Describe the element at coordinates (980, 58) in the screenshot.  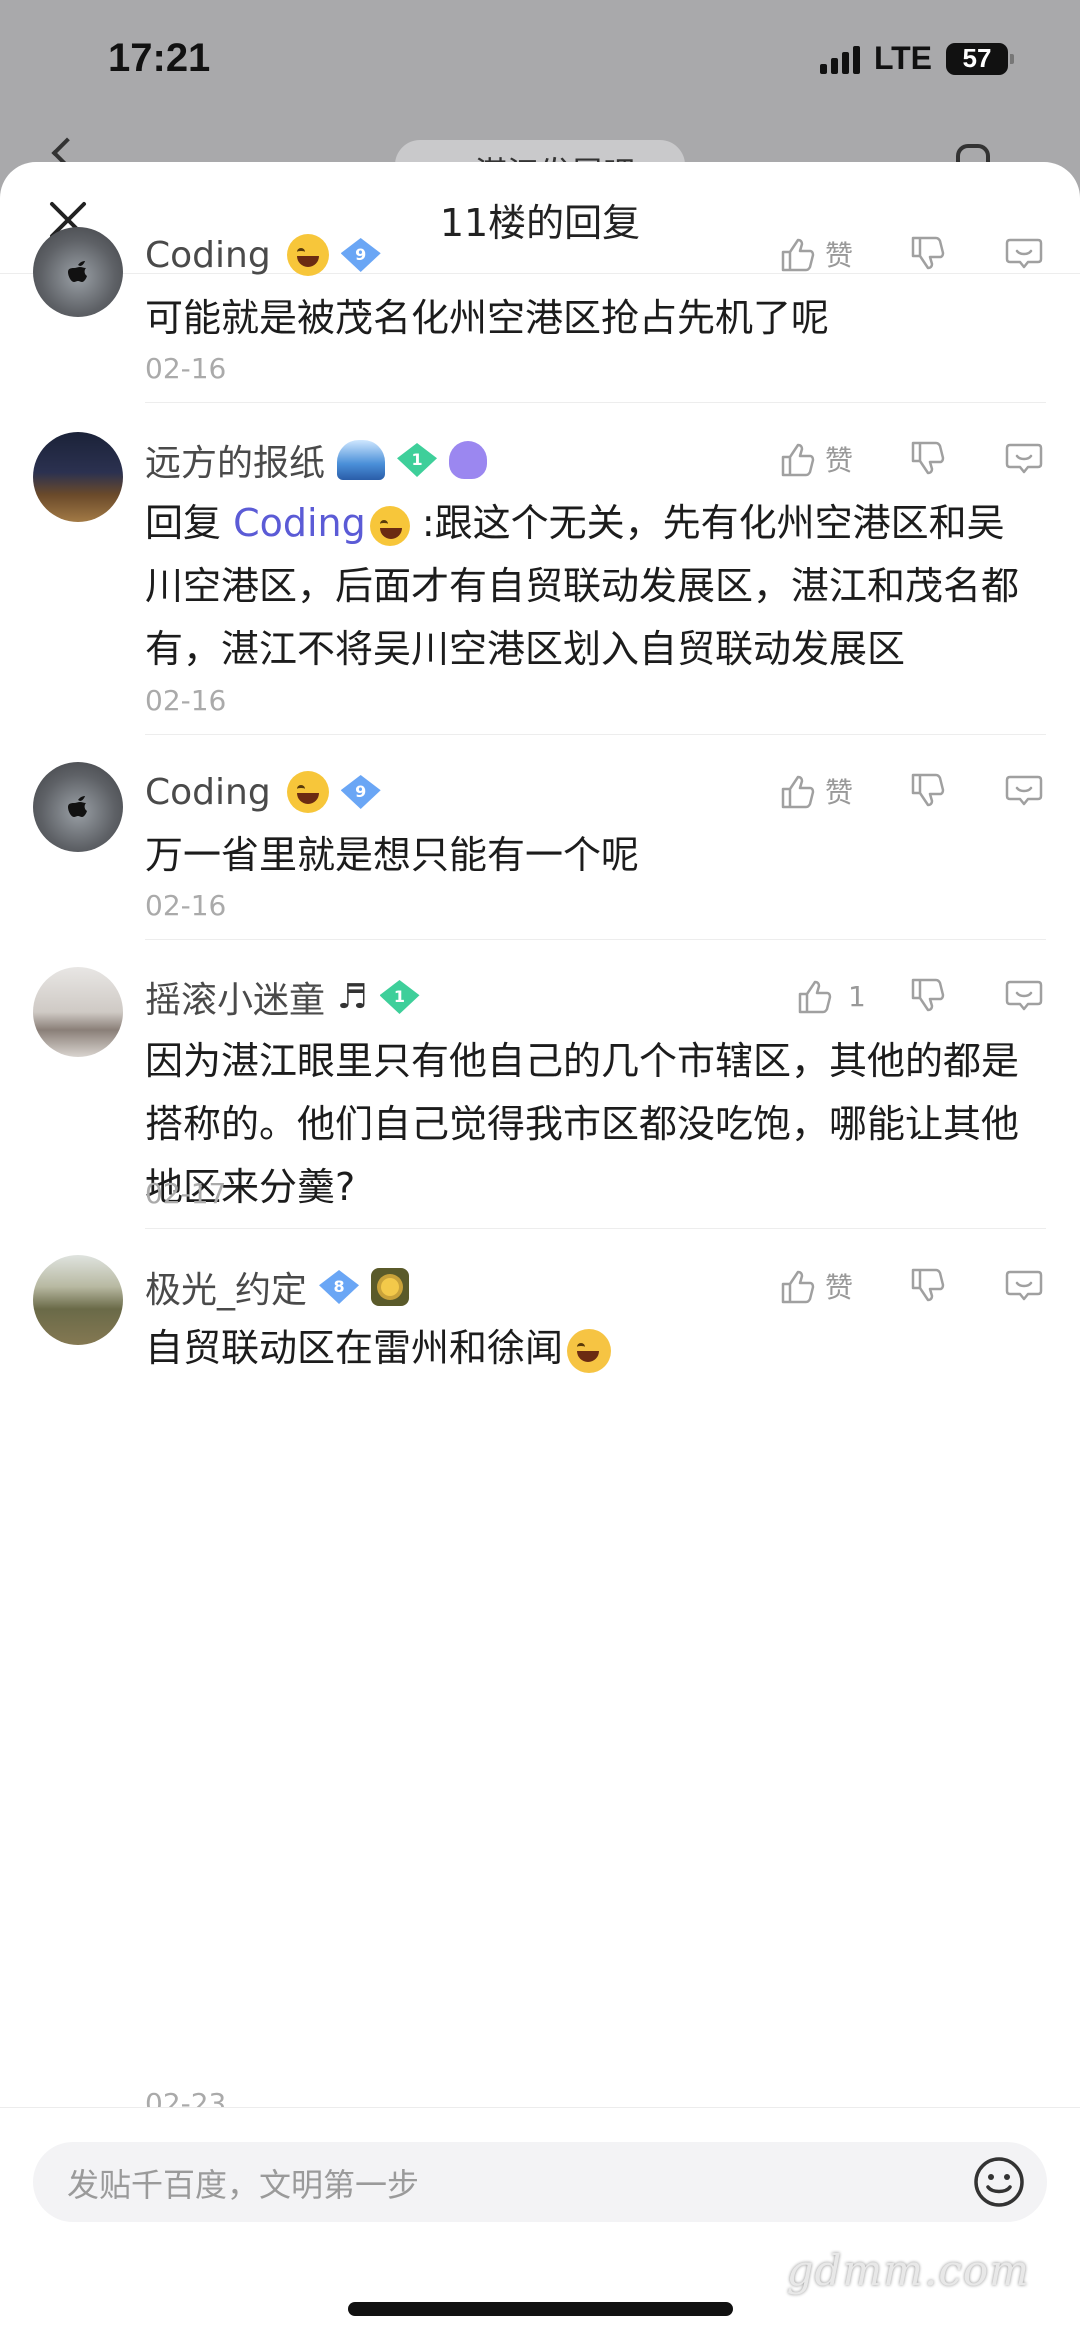
I see `battery-icon: 57` at that location.